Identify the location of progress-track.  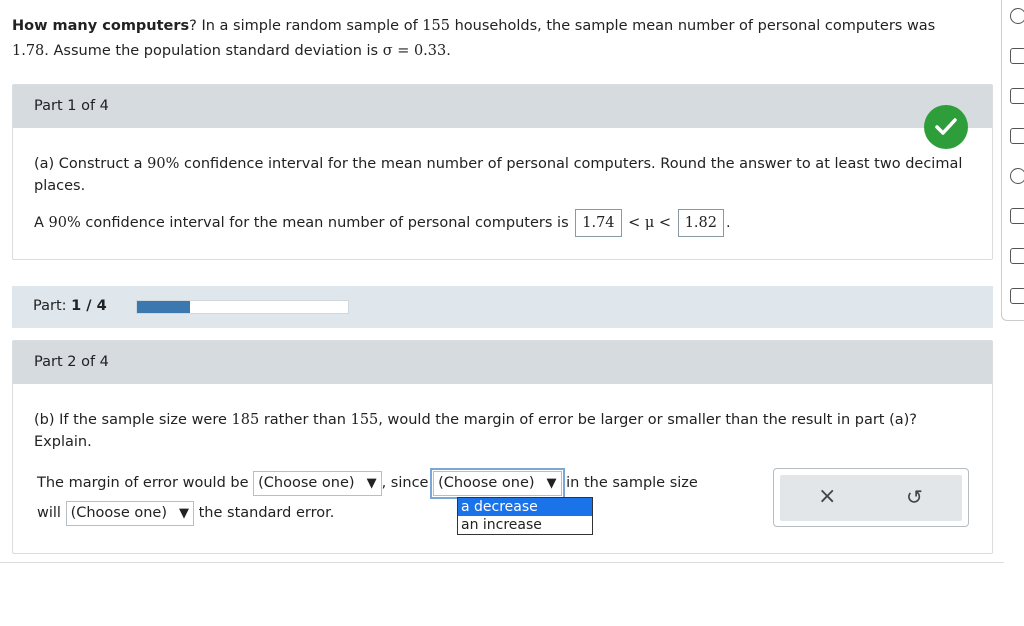
(242, 307).